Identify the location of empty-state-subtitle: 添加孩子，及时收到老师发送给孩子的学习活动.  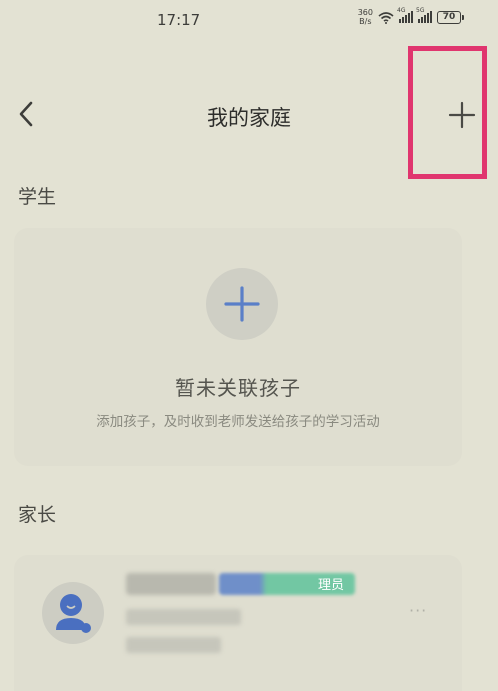
(238, 422).